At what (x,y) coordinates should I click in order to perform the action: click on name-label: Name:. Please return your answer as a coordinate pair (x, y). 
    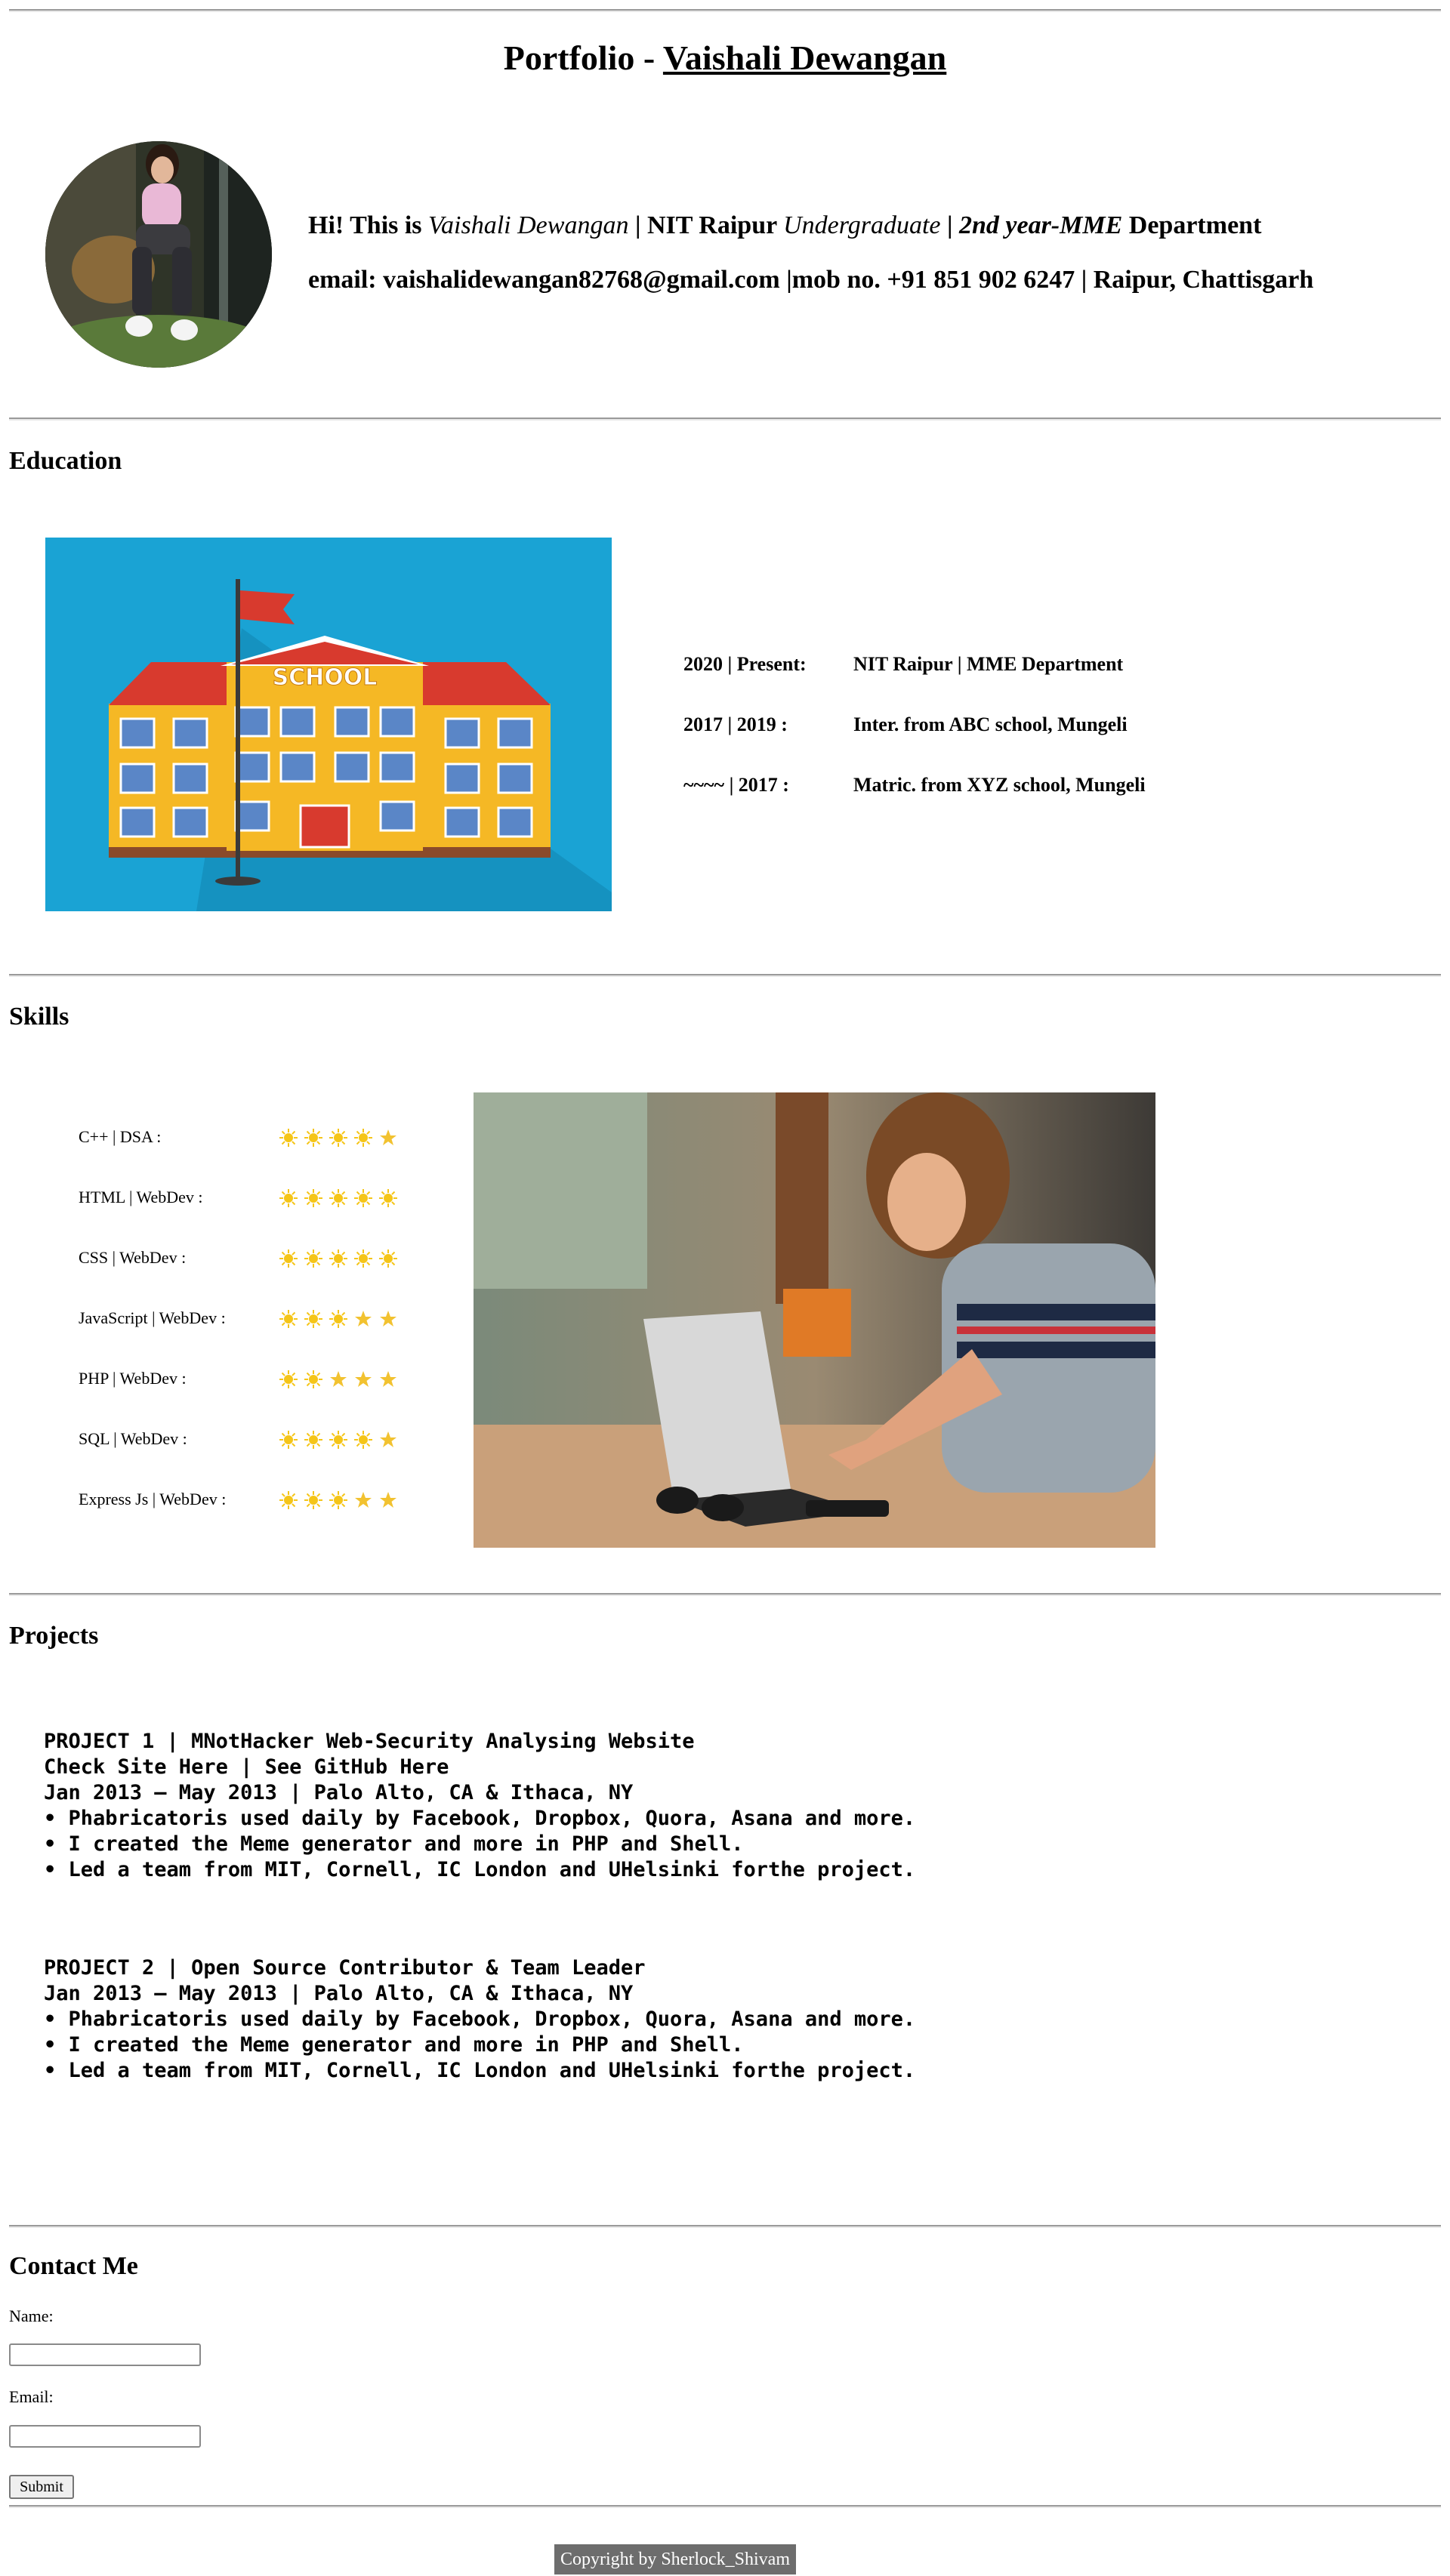
    Looking at the image, I should click on (31, 2315).